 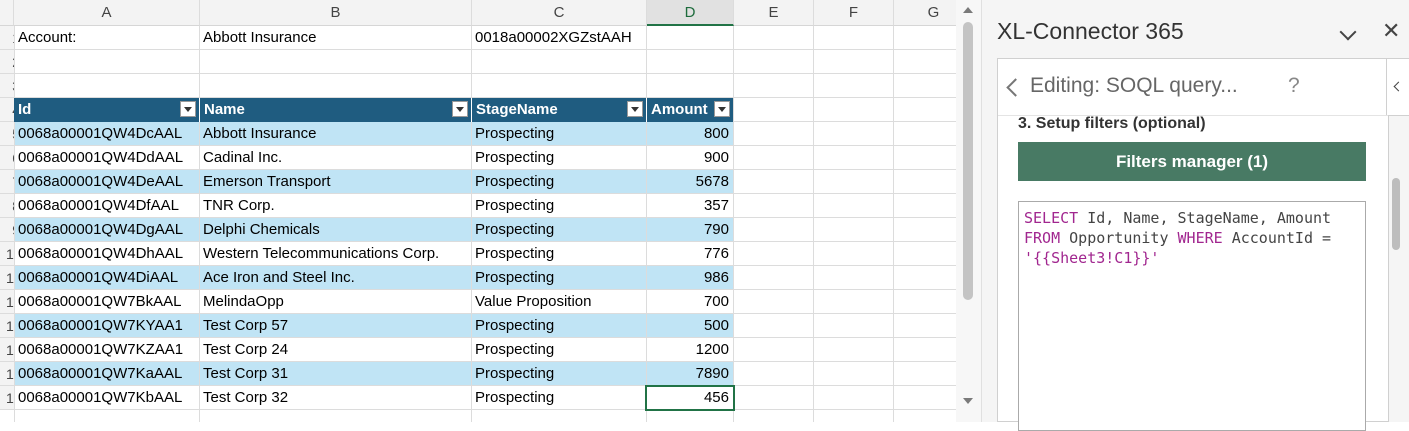 I want to click on cell-amount: 500, so click(x=689, y=326).